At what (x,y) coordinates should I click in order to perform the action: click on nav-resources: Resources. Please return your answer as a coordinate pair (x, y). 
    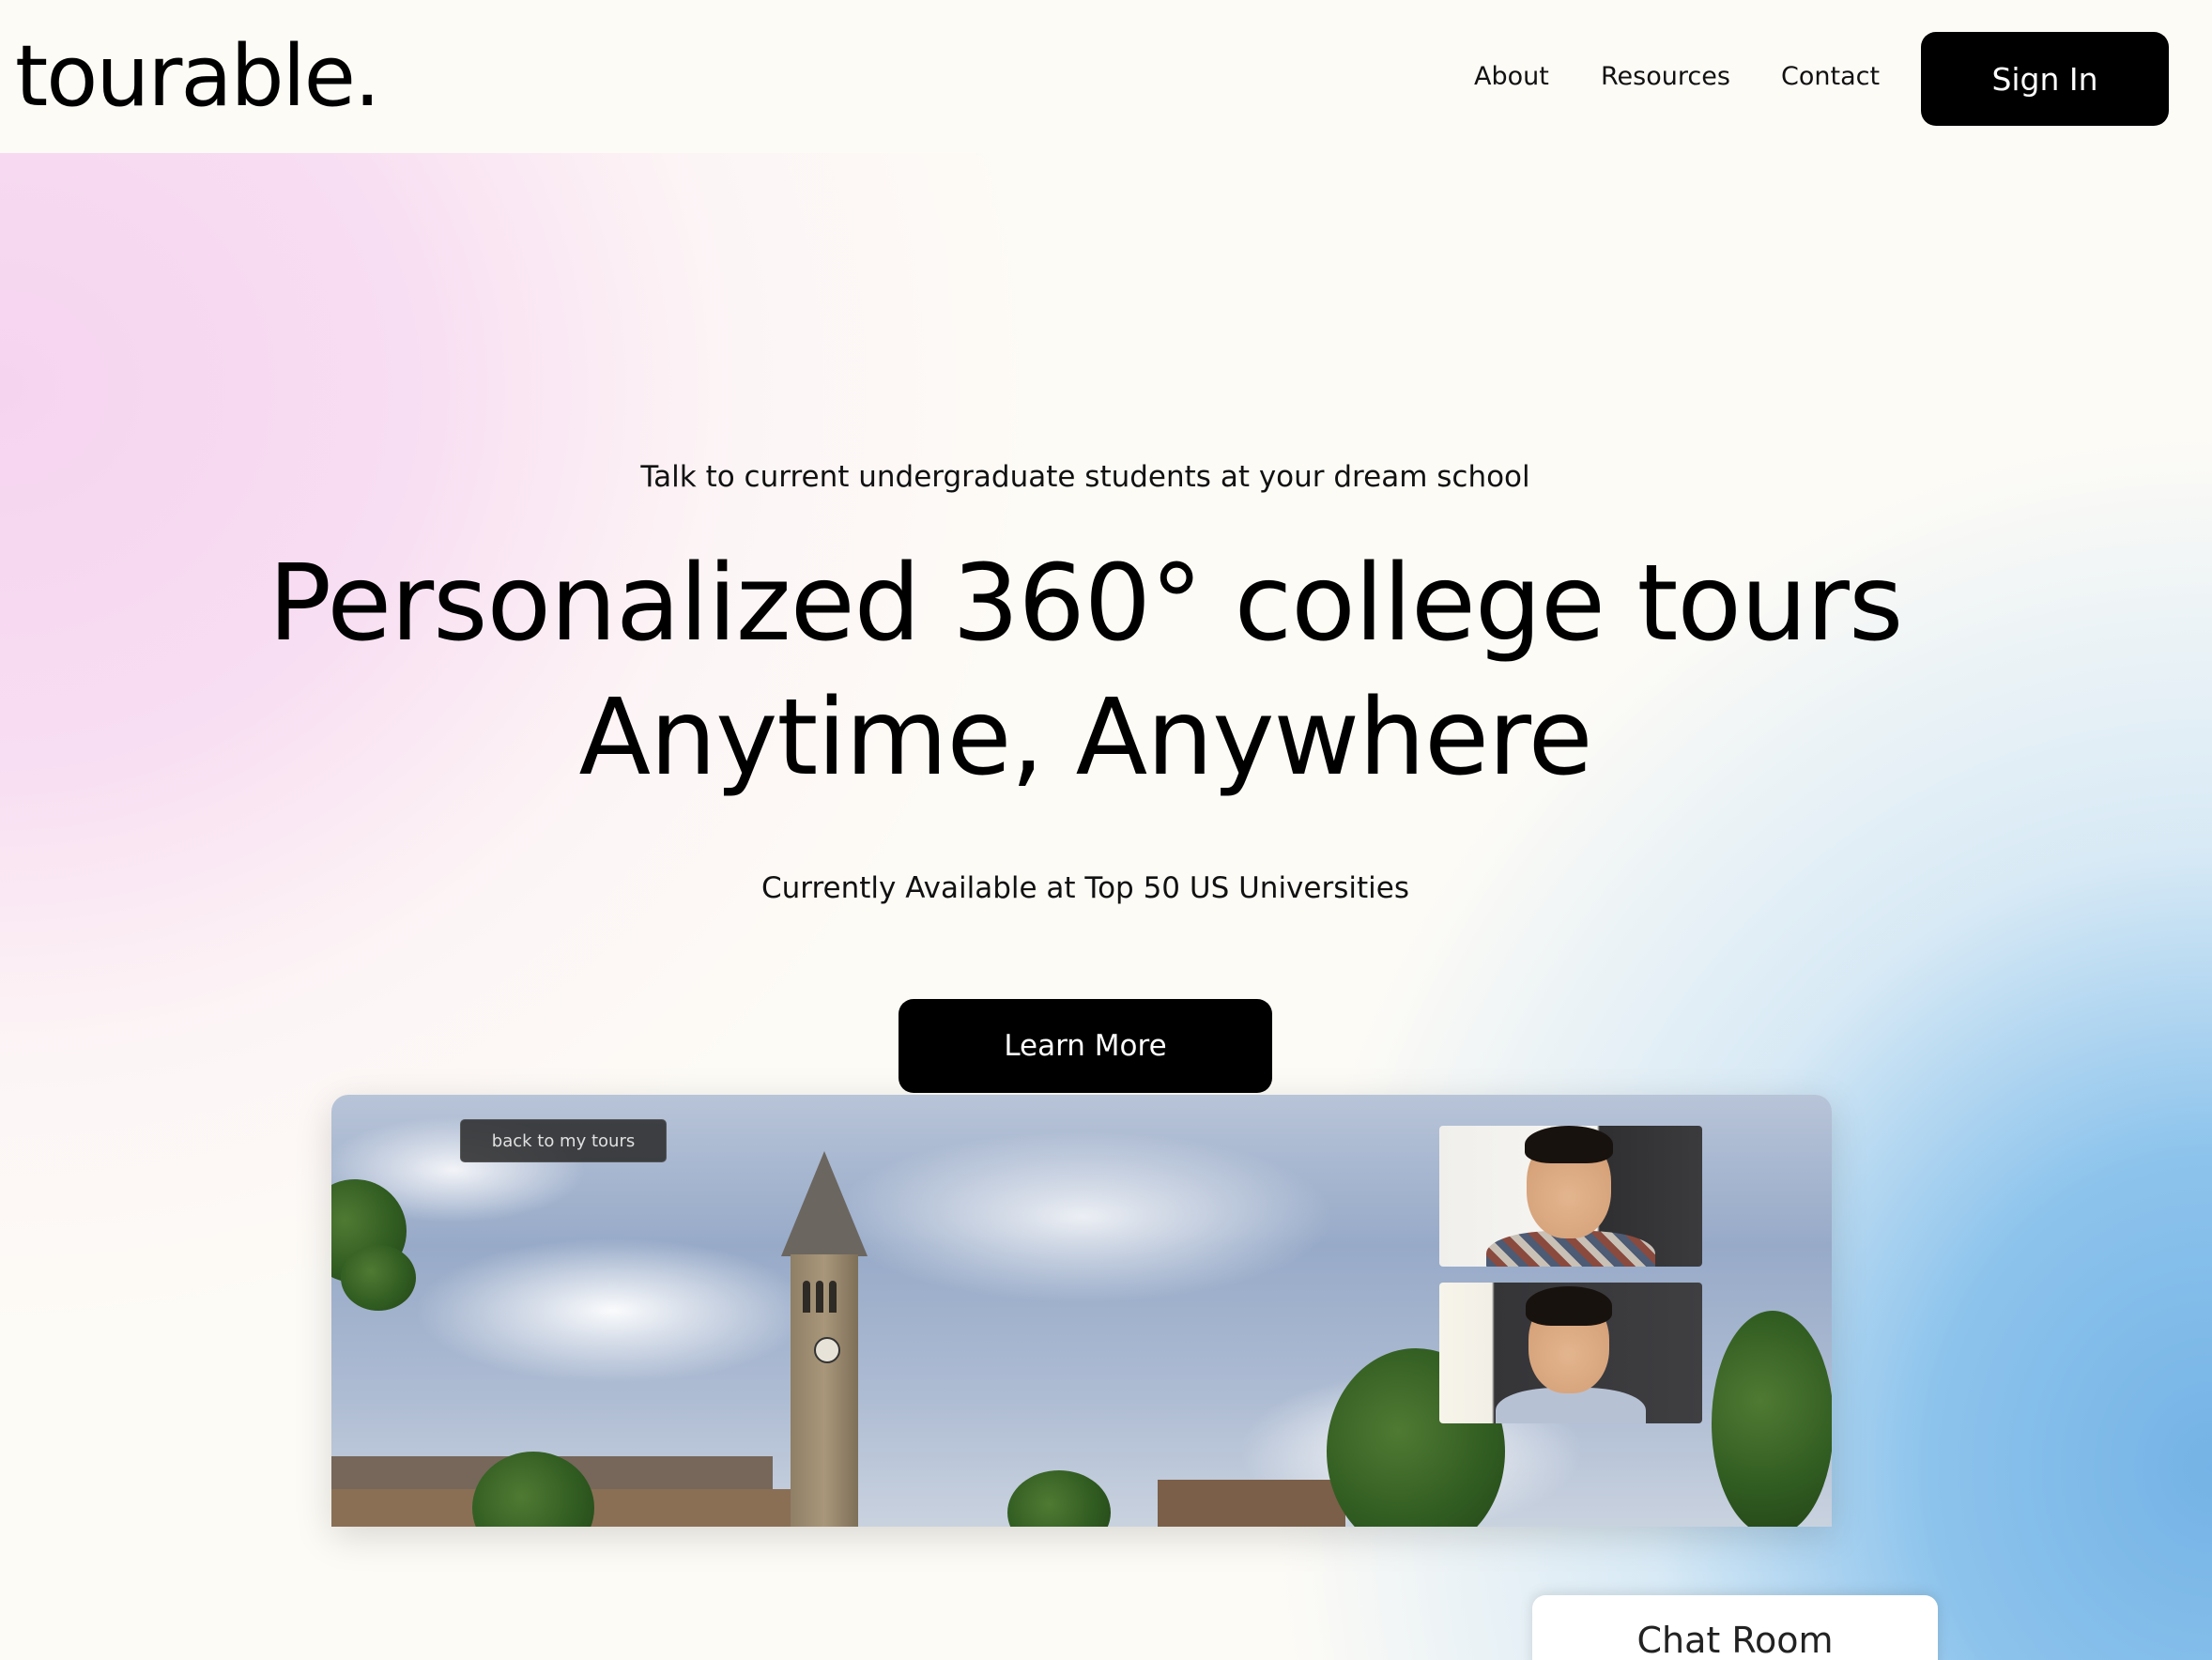
    Looking at the image, I should click on (1665, 77).